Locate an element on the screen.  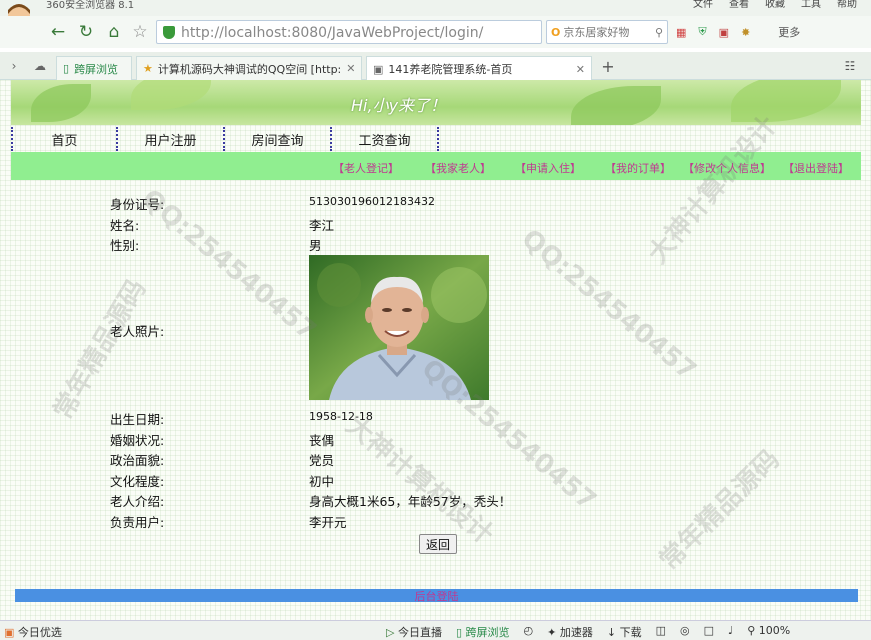
tab-cross-screen: ▯ 跨屏浏览 is located at coordinates (94, 68).